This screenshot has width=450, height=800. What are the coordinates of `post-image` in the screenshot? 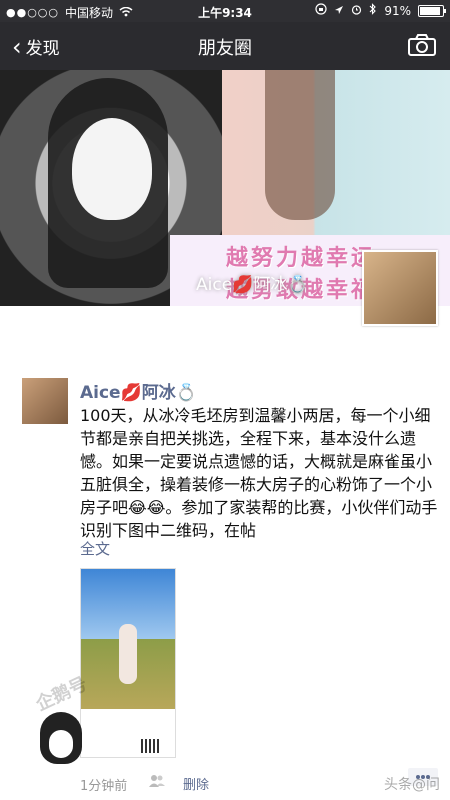 It's located at (128, 663).